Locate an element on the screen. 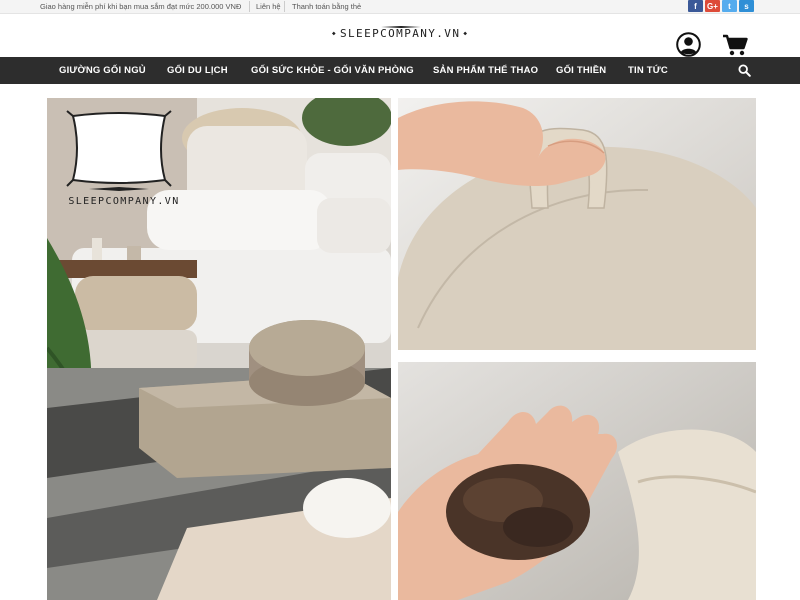  brand-watermark: SLEEPCOMPANY.VN is located at coordinates (119, 157).